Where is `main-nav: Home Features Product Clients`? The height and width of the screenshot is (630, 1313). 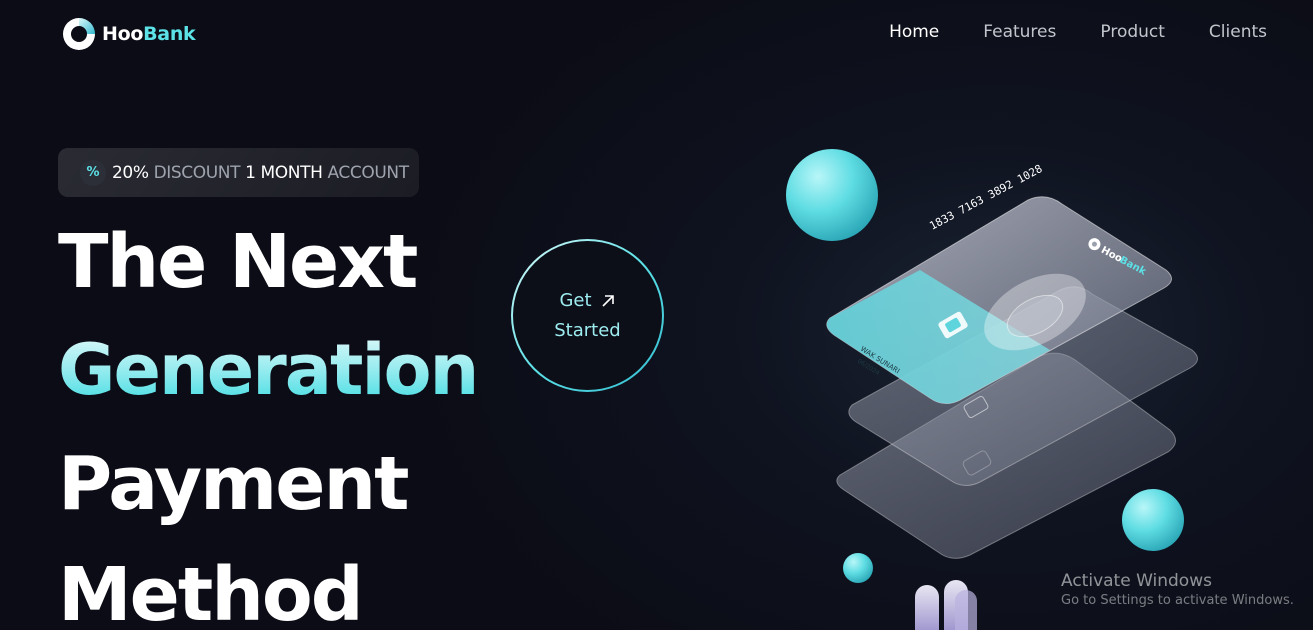 main-nav: Home Features Product Clients is located at coordinates (1056, 32).